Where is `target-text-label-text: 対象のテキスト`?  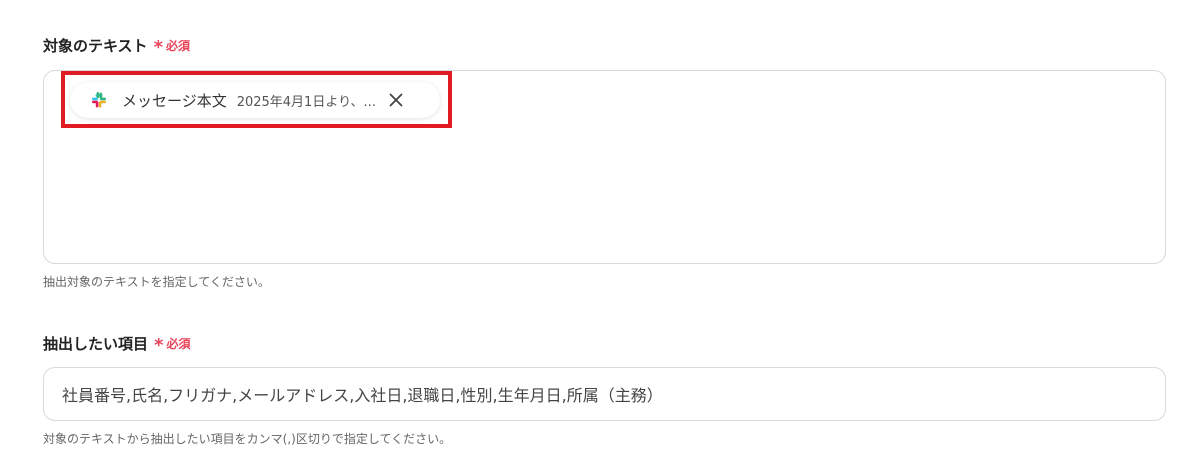
target-text-label-text: 対象のテキスト is located at coordinates (95, 46).